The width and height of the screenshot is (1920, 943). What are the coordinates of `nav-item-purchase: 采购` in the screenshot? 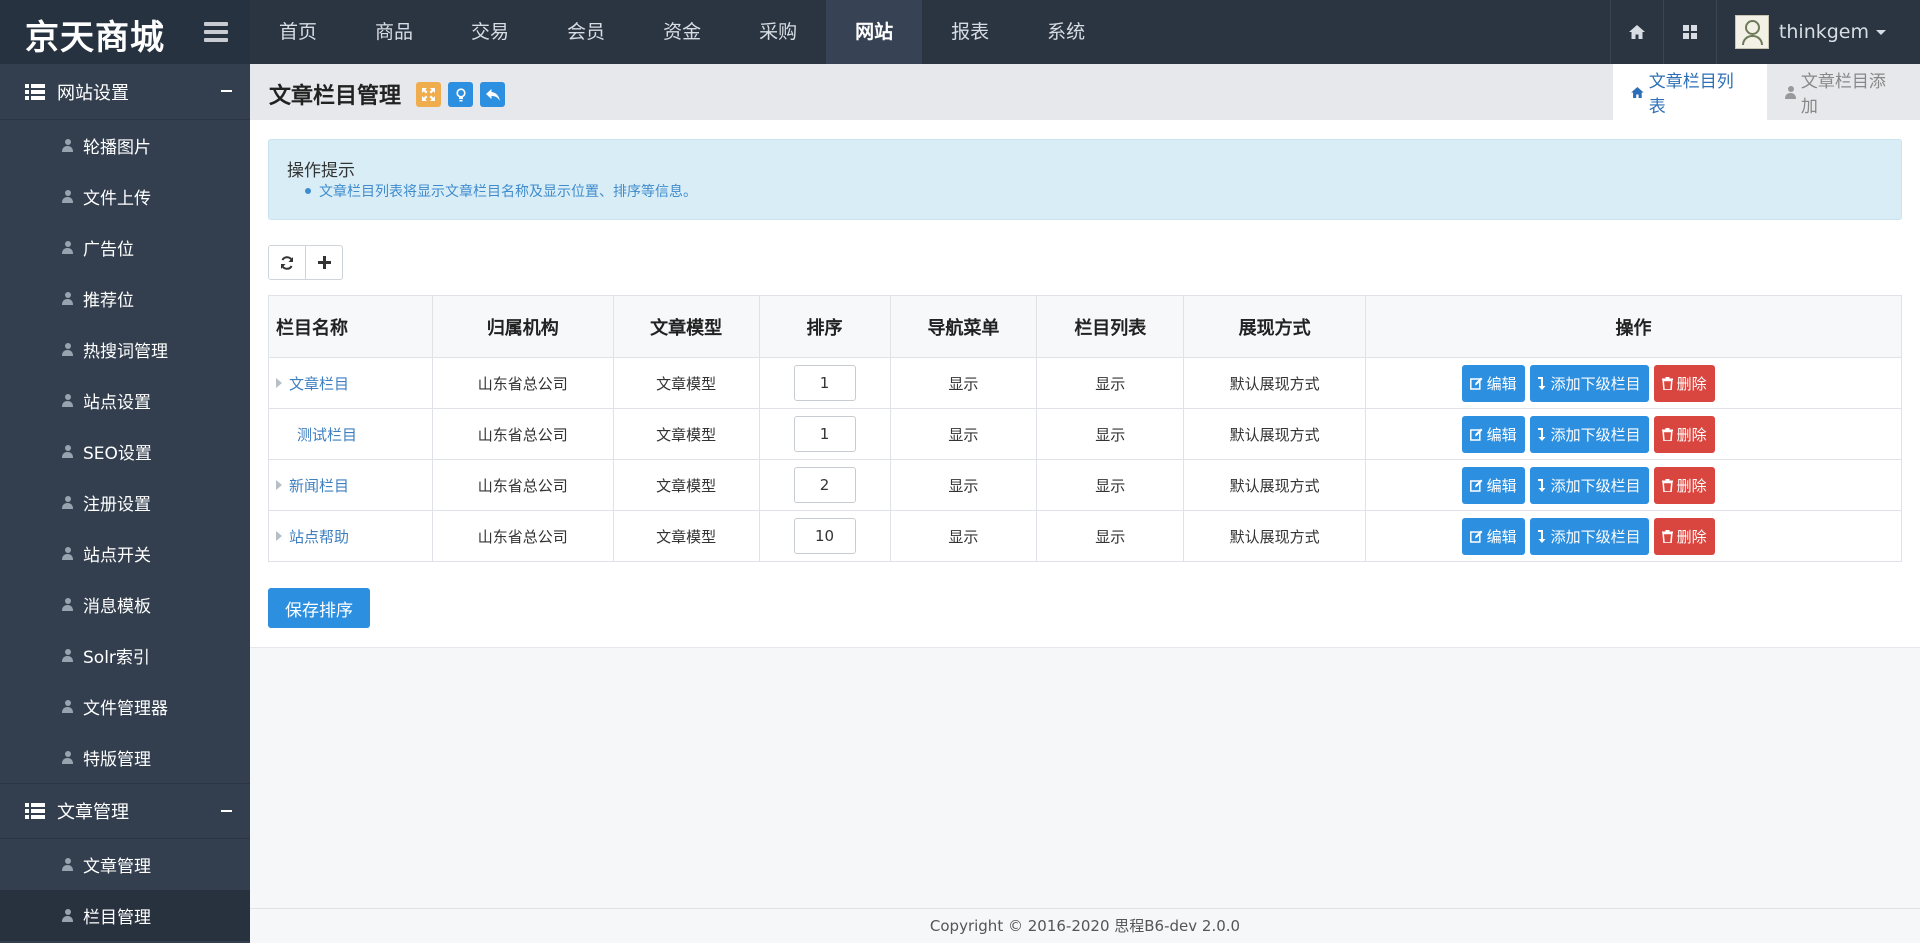 It's located at (778, 32).